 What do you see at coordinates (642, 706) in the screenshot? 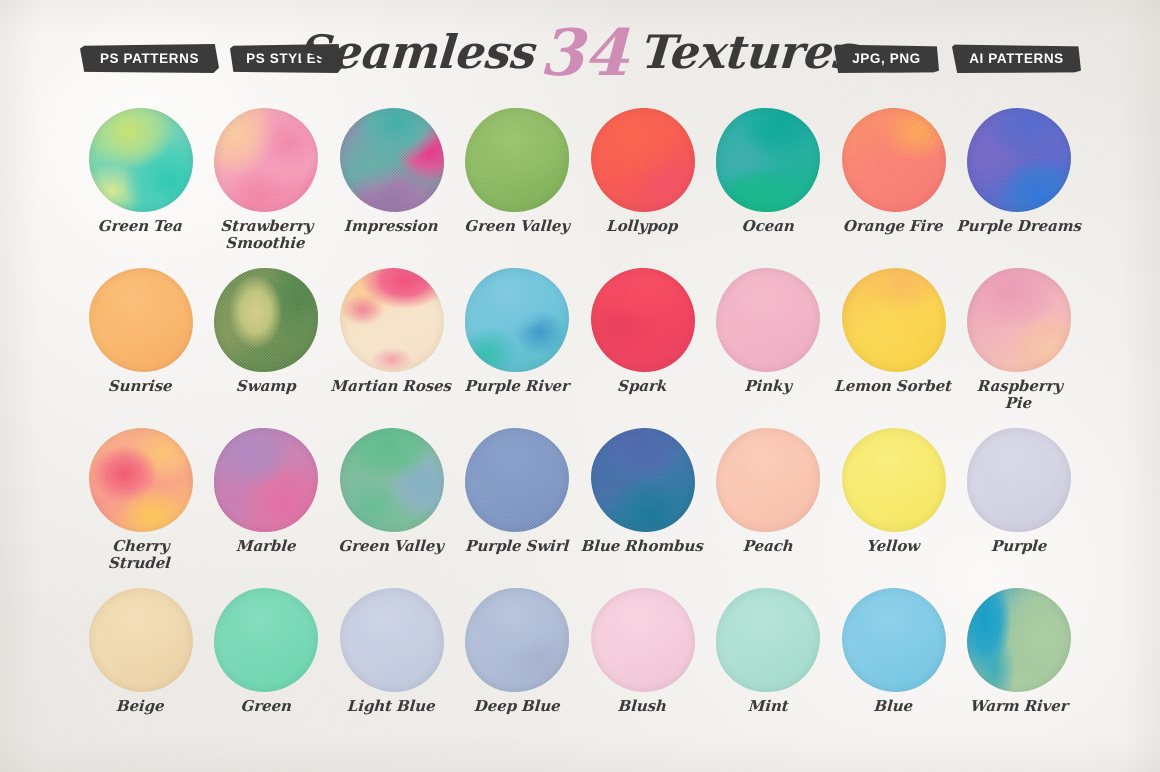
I see `swatch-label: Blush` at bounding box center [642, 706].